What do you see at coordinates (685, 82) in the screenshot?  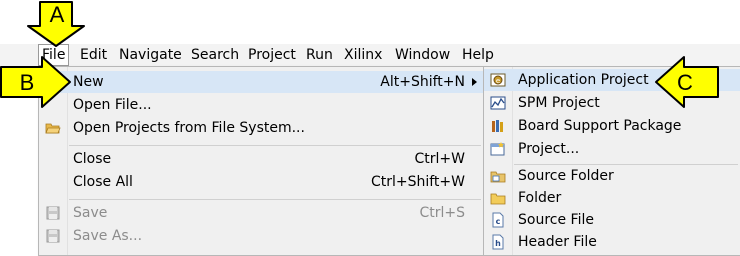 I see `callout-c-label: C` at bounding box center [685, 82].